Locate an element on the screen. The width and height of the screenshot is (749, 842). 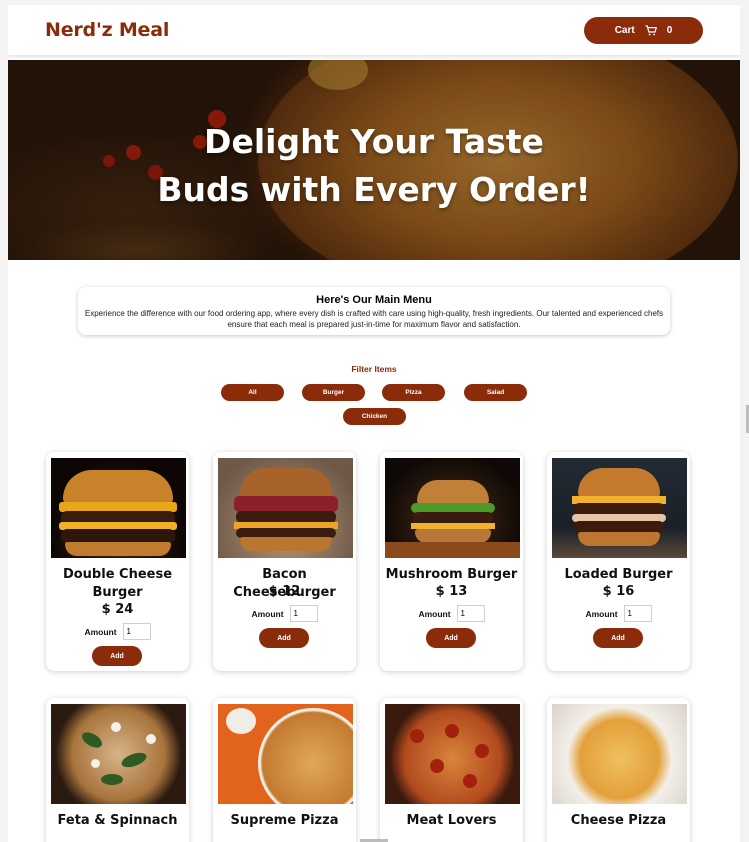
cart-icon is located at coordinates (651, 30).